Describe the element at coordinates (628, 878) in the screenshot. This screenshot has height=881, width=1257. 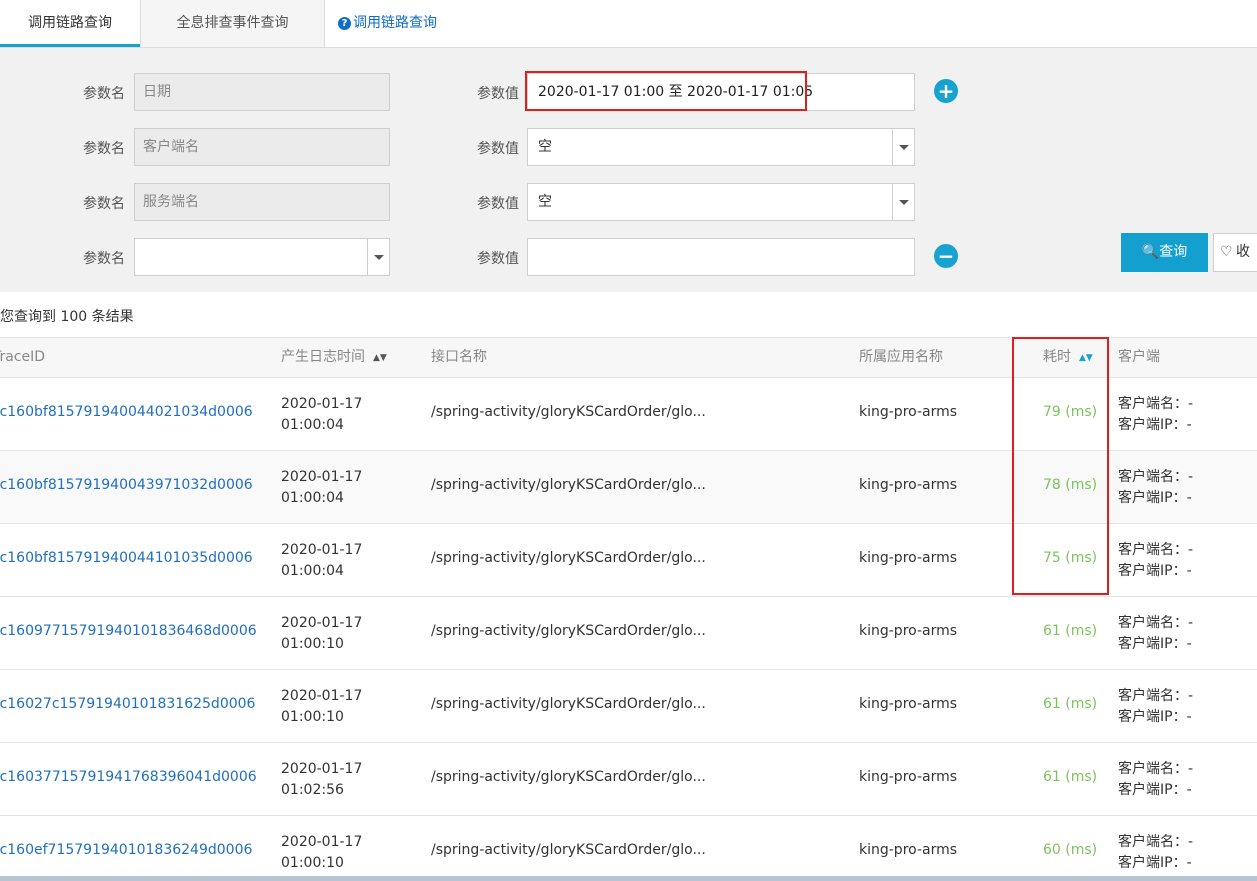
I see `taskbar-strip` at that location.